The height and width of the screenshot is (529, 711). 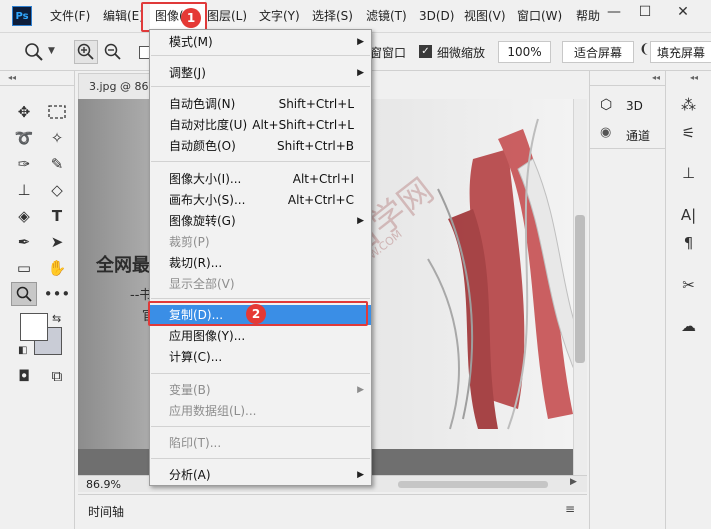 I want to click on panel-channels-tab: 通道, so click(x=638, y=135).